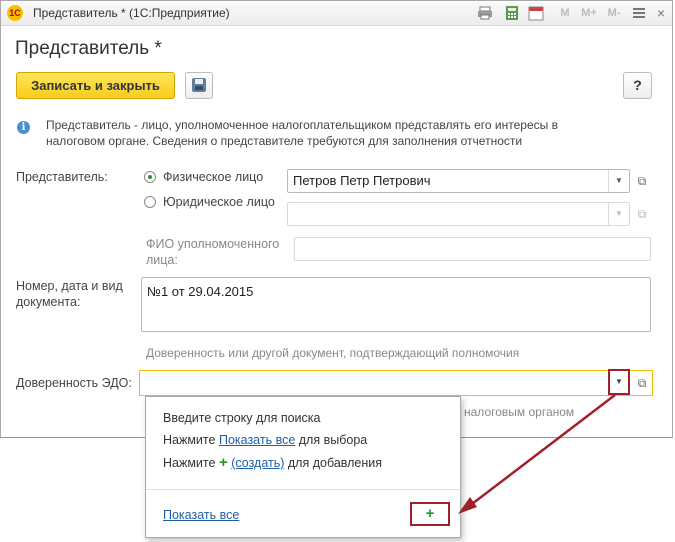 The height and width of the screenshot is (542, 675). Describe the element at coordinates (565, 13) in the screenshot. I see `memory-m-button: M` at that location.